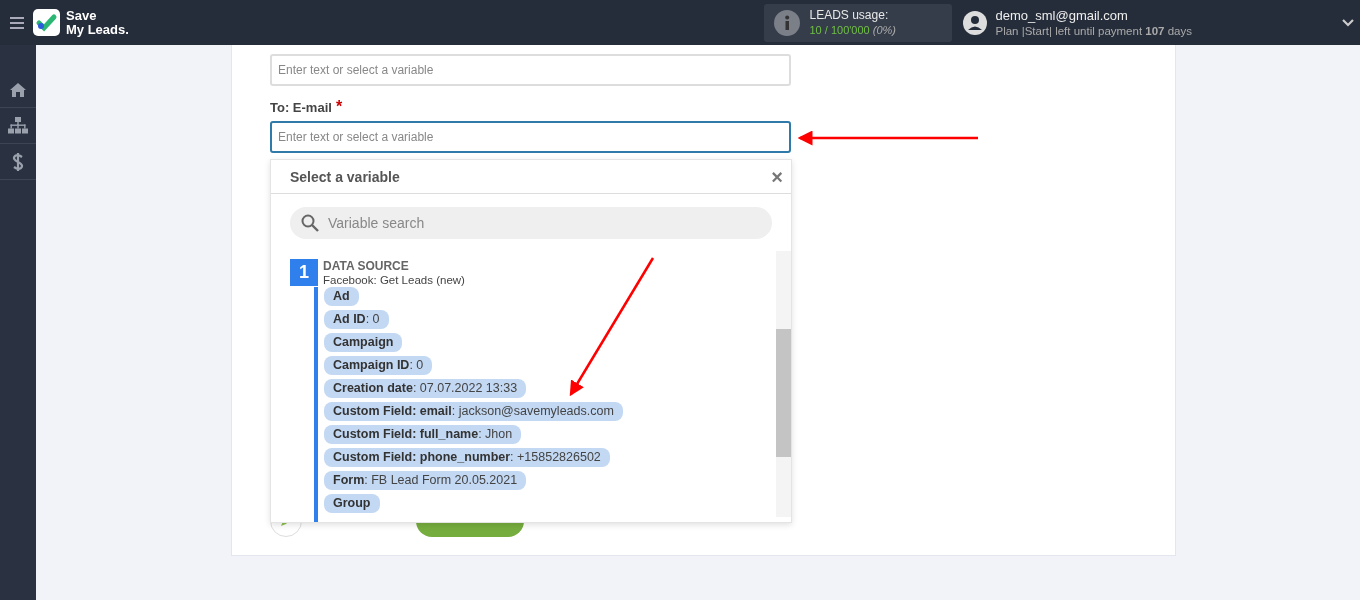 The image size is (1360, 600). Describe the element at coordinates (378, 365) in the screenshot. I see `variable-chip: Campaign ID: 0` at that location.